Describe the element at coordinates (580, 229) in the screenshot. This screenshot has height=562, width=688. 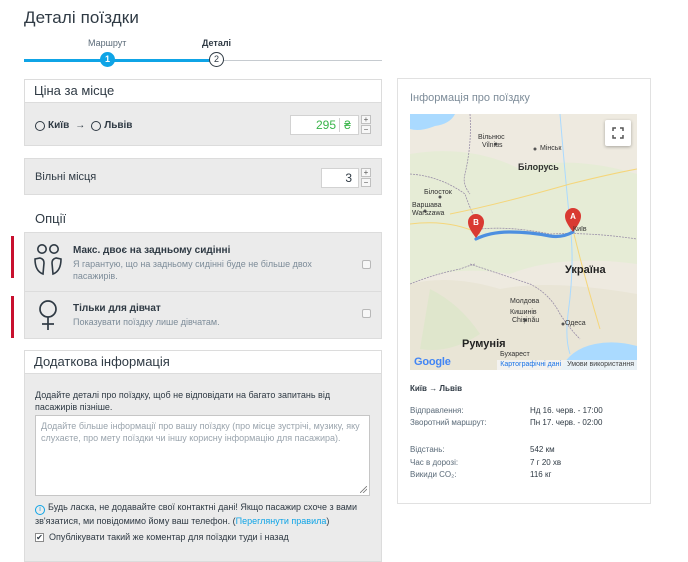
I see `map-label-kyiv: Київ` at that location.